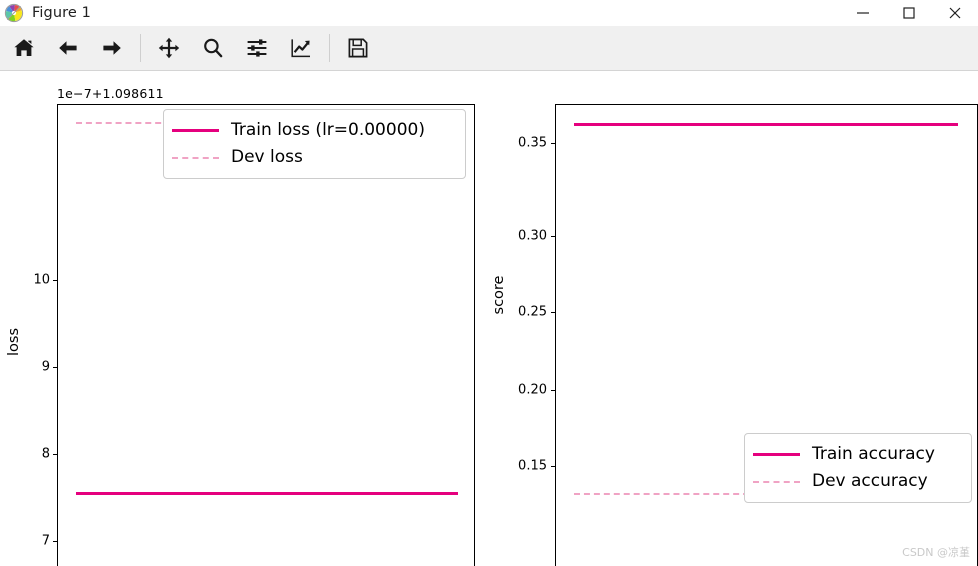 The width and height of the screenshot is (978, 566). I want to click on home-icon, so click(24, 48).